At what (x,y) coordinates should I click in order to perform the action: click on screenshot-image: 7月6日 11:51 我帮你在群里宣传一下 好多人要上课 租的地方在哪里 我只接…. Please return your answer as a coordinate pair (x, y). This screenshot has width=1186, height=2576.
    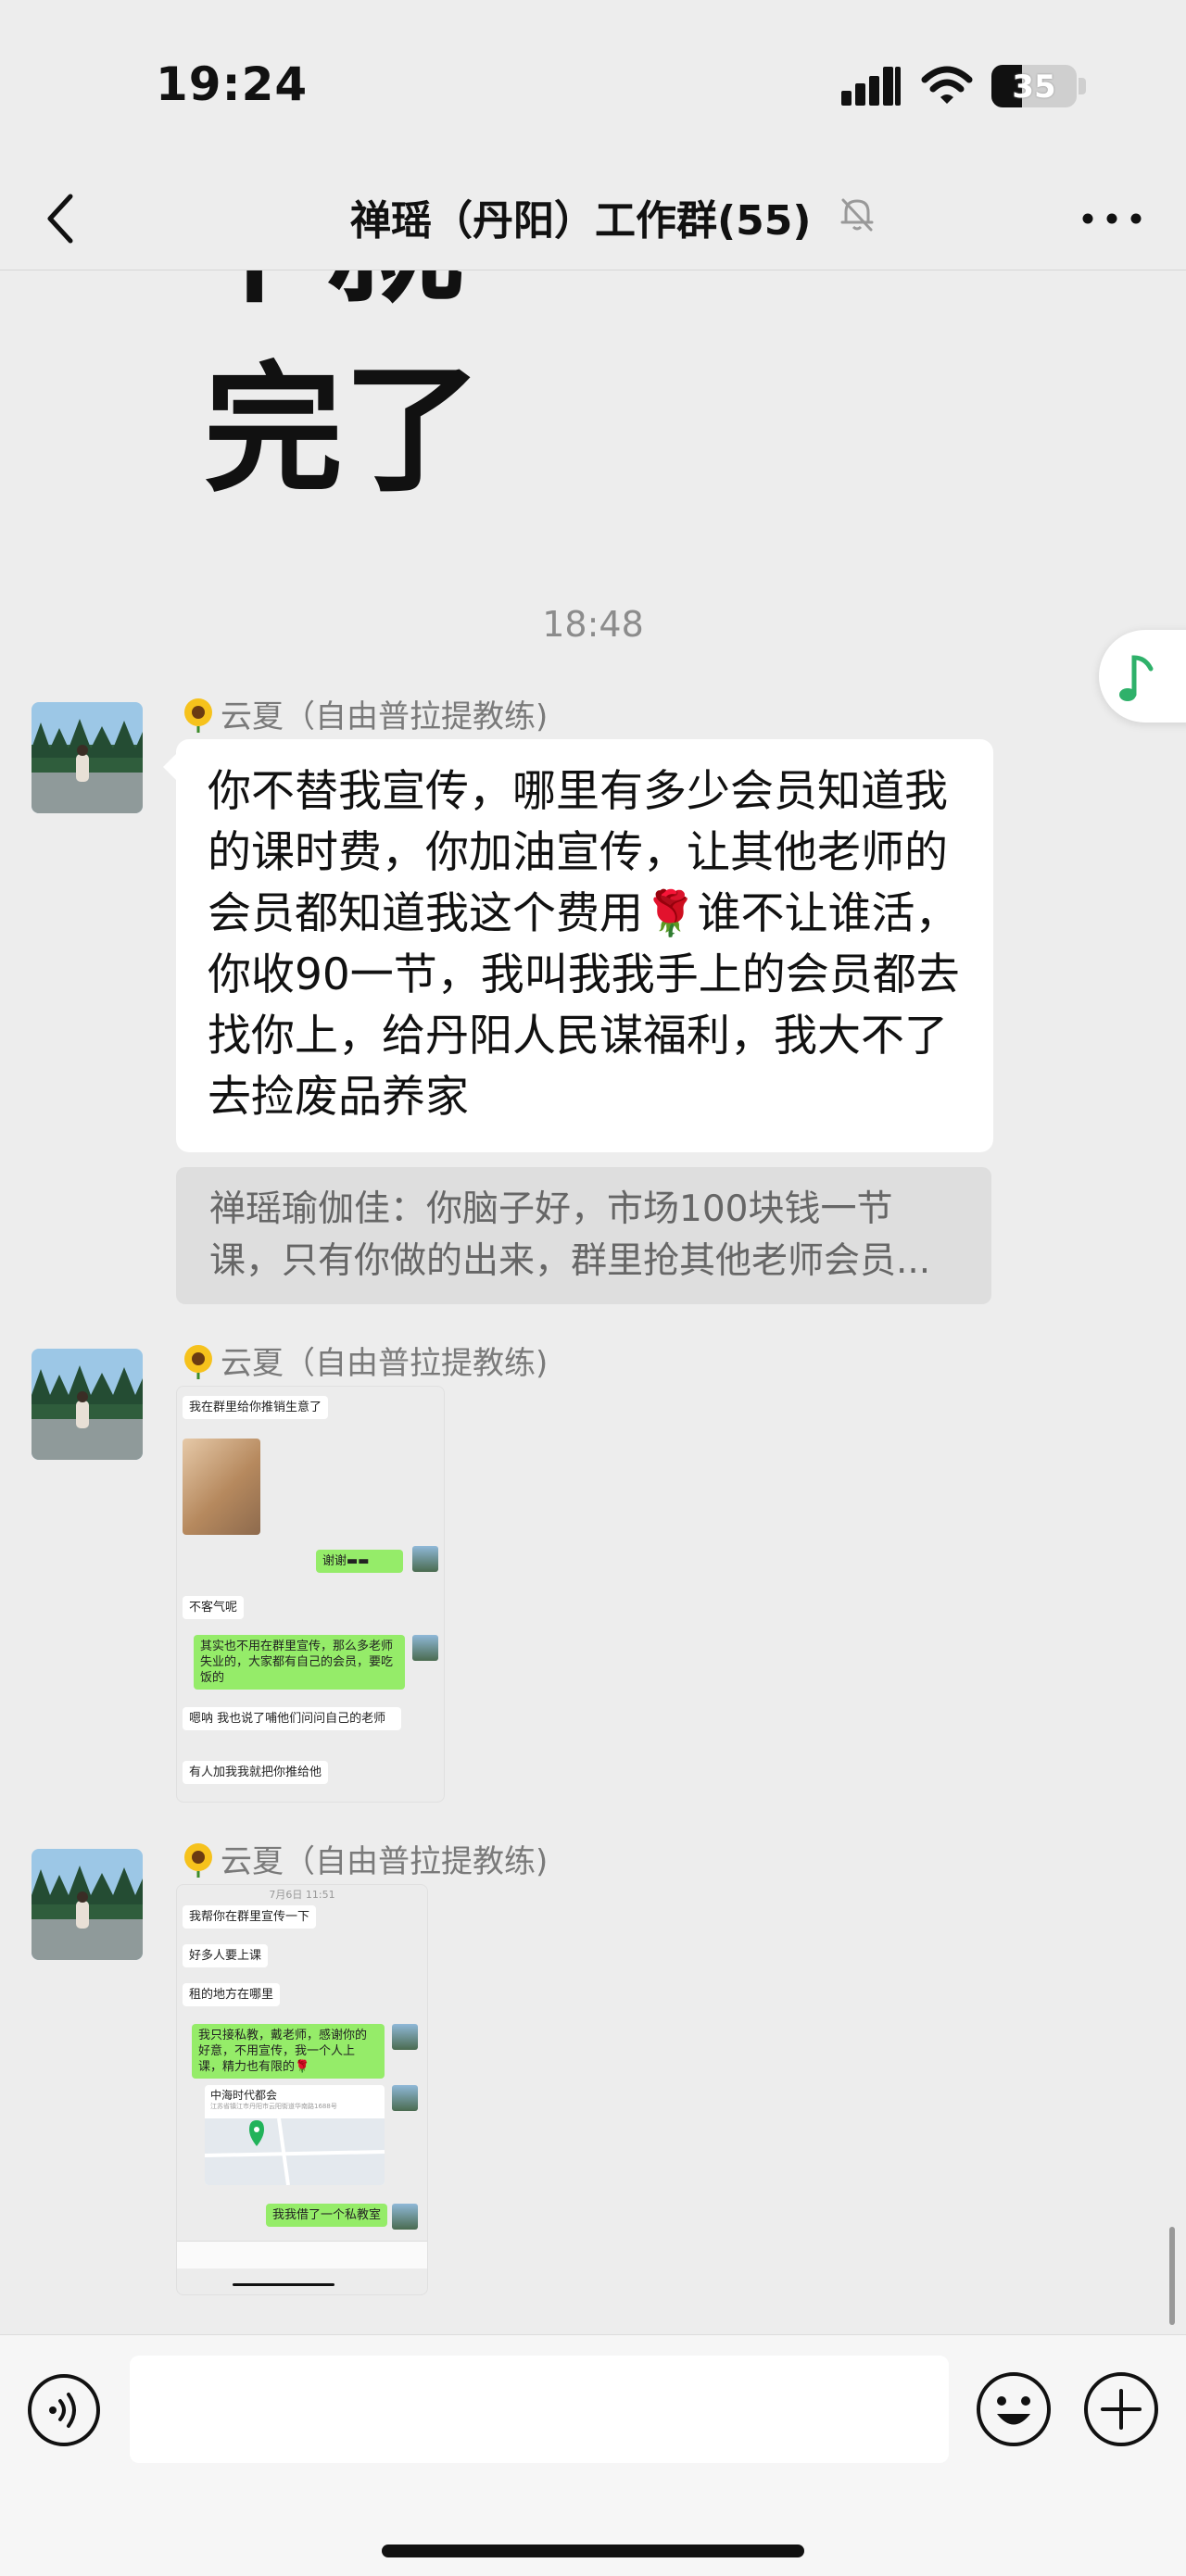
    Looking at the image, I should click on (302, 2089).